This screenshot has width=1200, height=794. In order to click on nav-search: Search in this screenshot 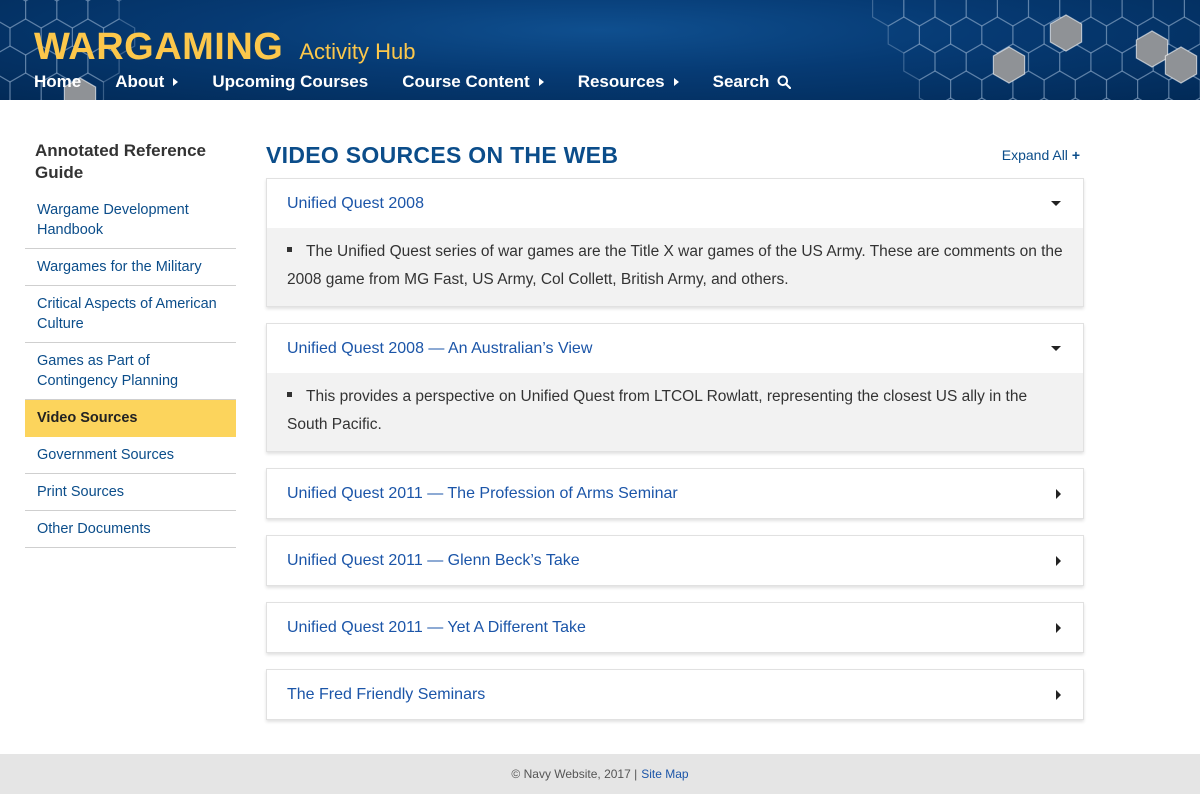, I will do `click(752, 82)`.